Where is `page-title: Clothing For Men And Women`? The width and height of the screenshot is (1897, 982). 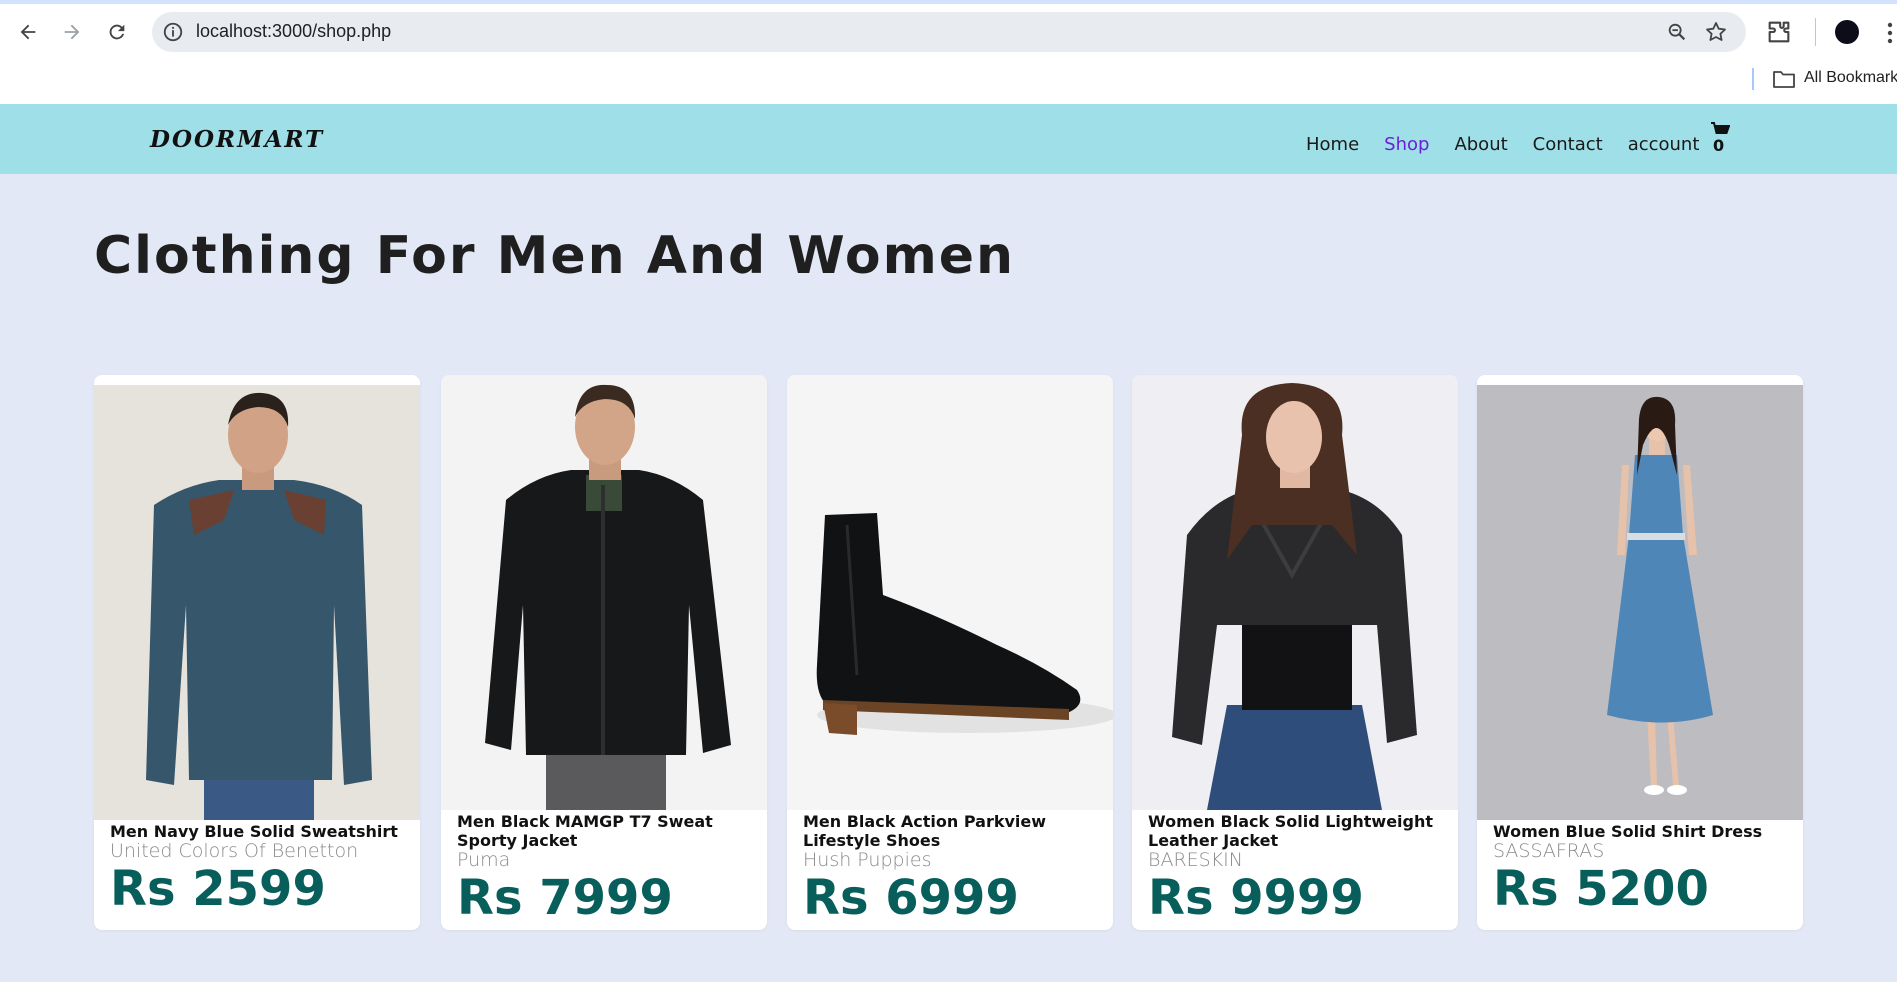 page-title: Clothing For Men And Women is located at coordinates (555, 256).